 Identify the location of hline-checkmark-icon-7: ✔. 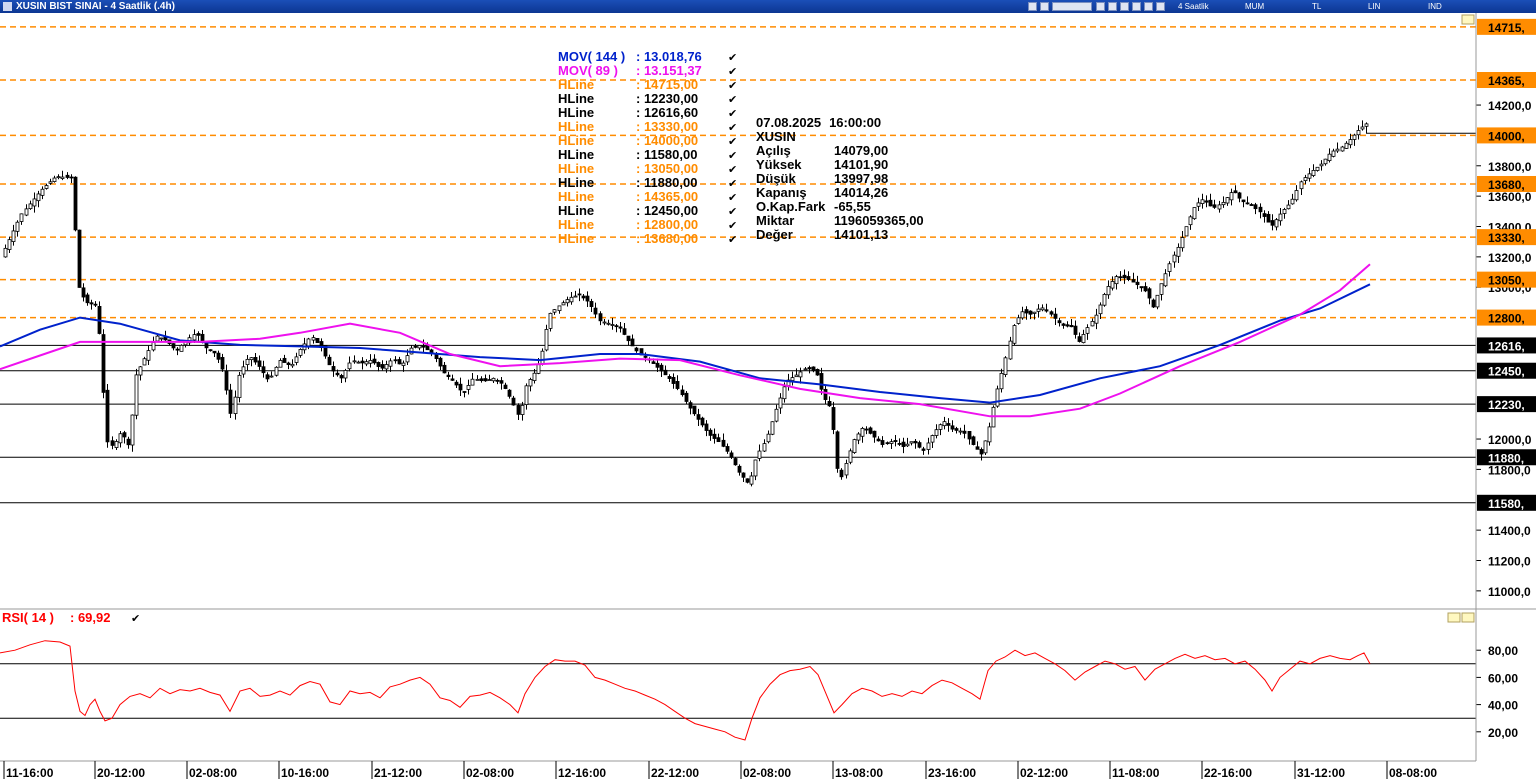
(732, 184).